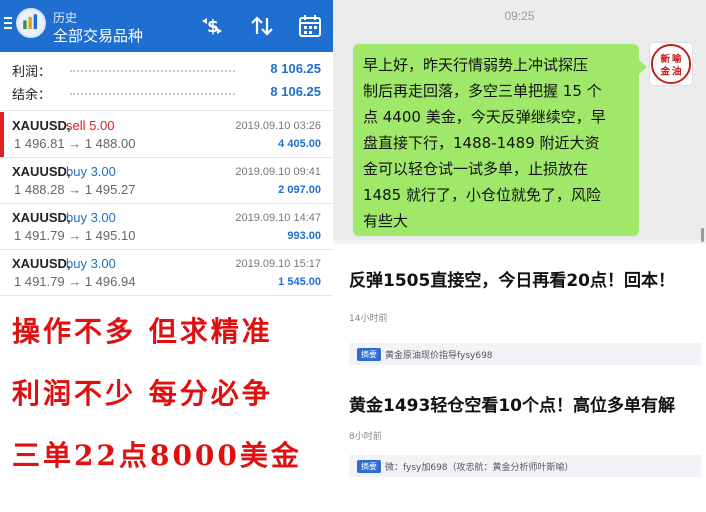  I want to click on avatar-char: 金, so click(665, 72).